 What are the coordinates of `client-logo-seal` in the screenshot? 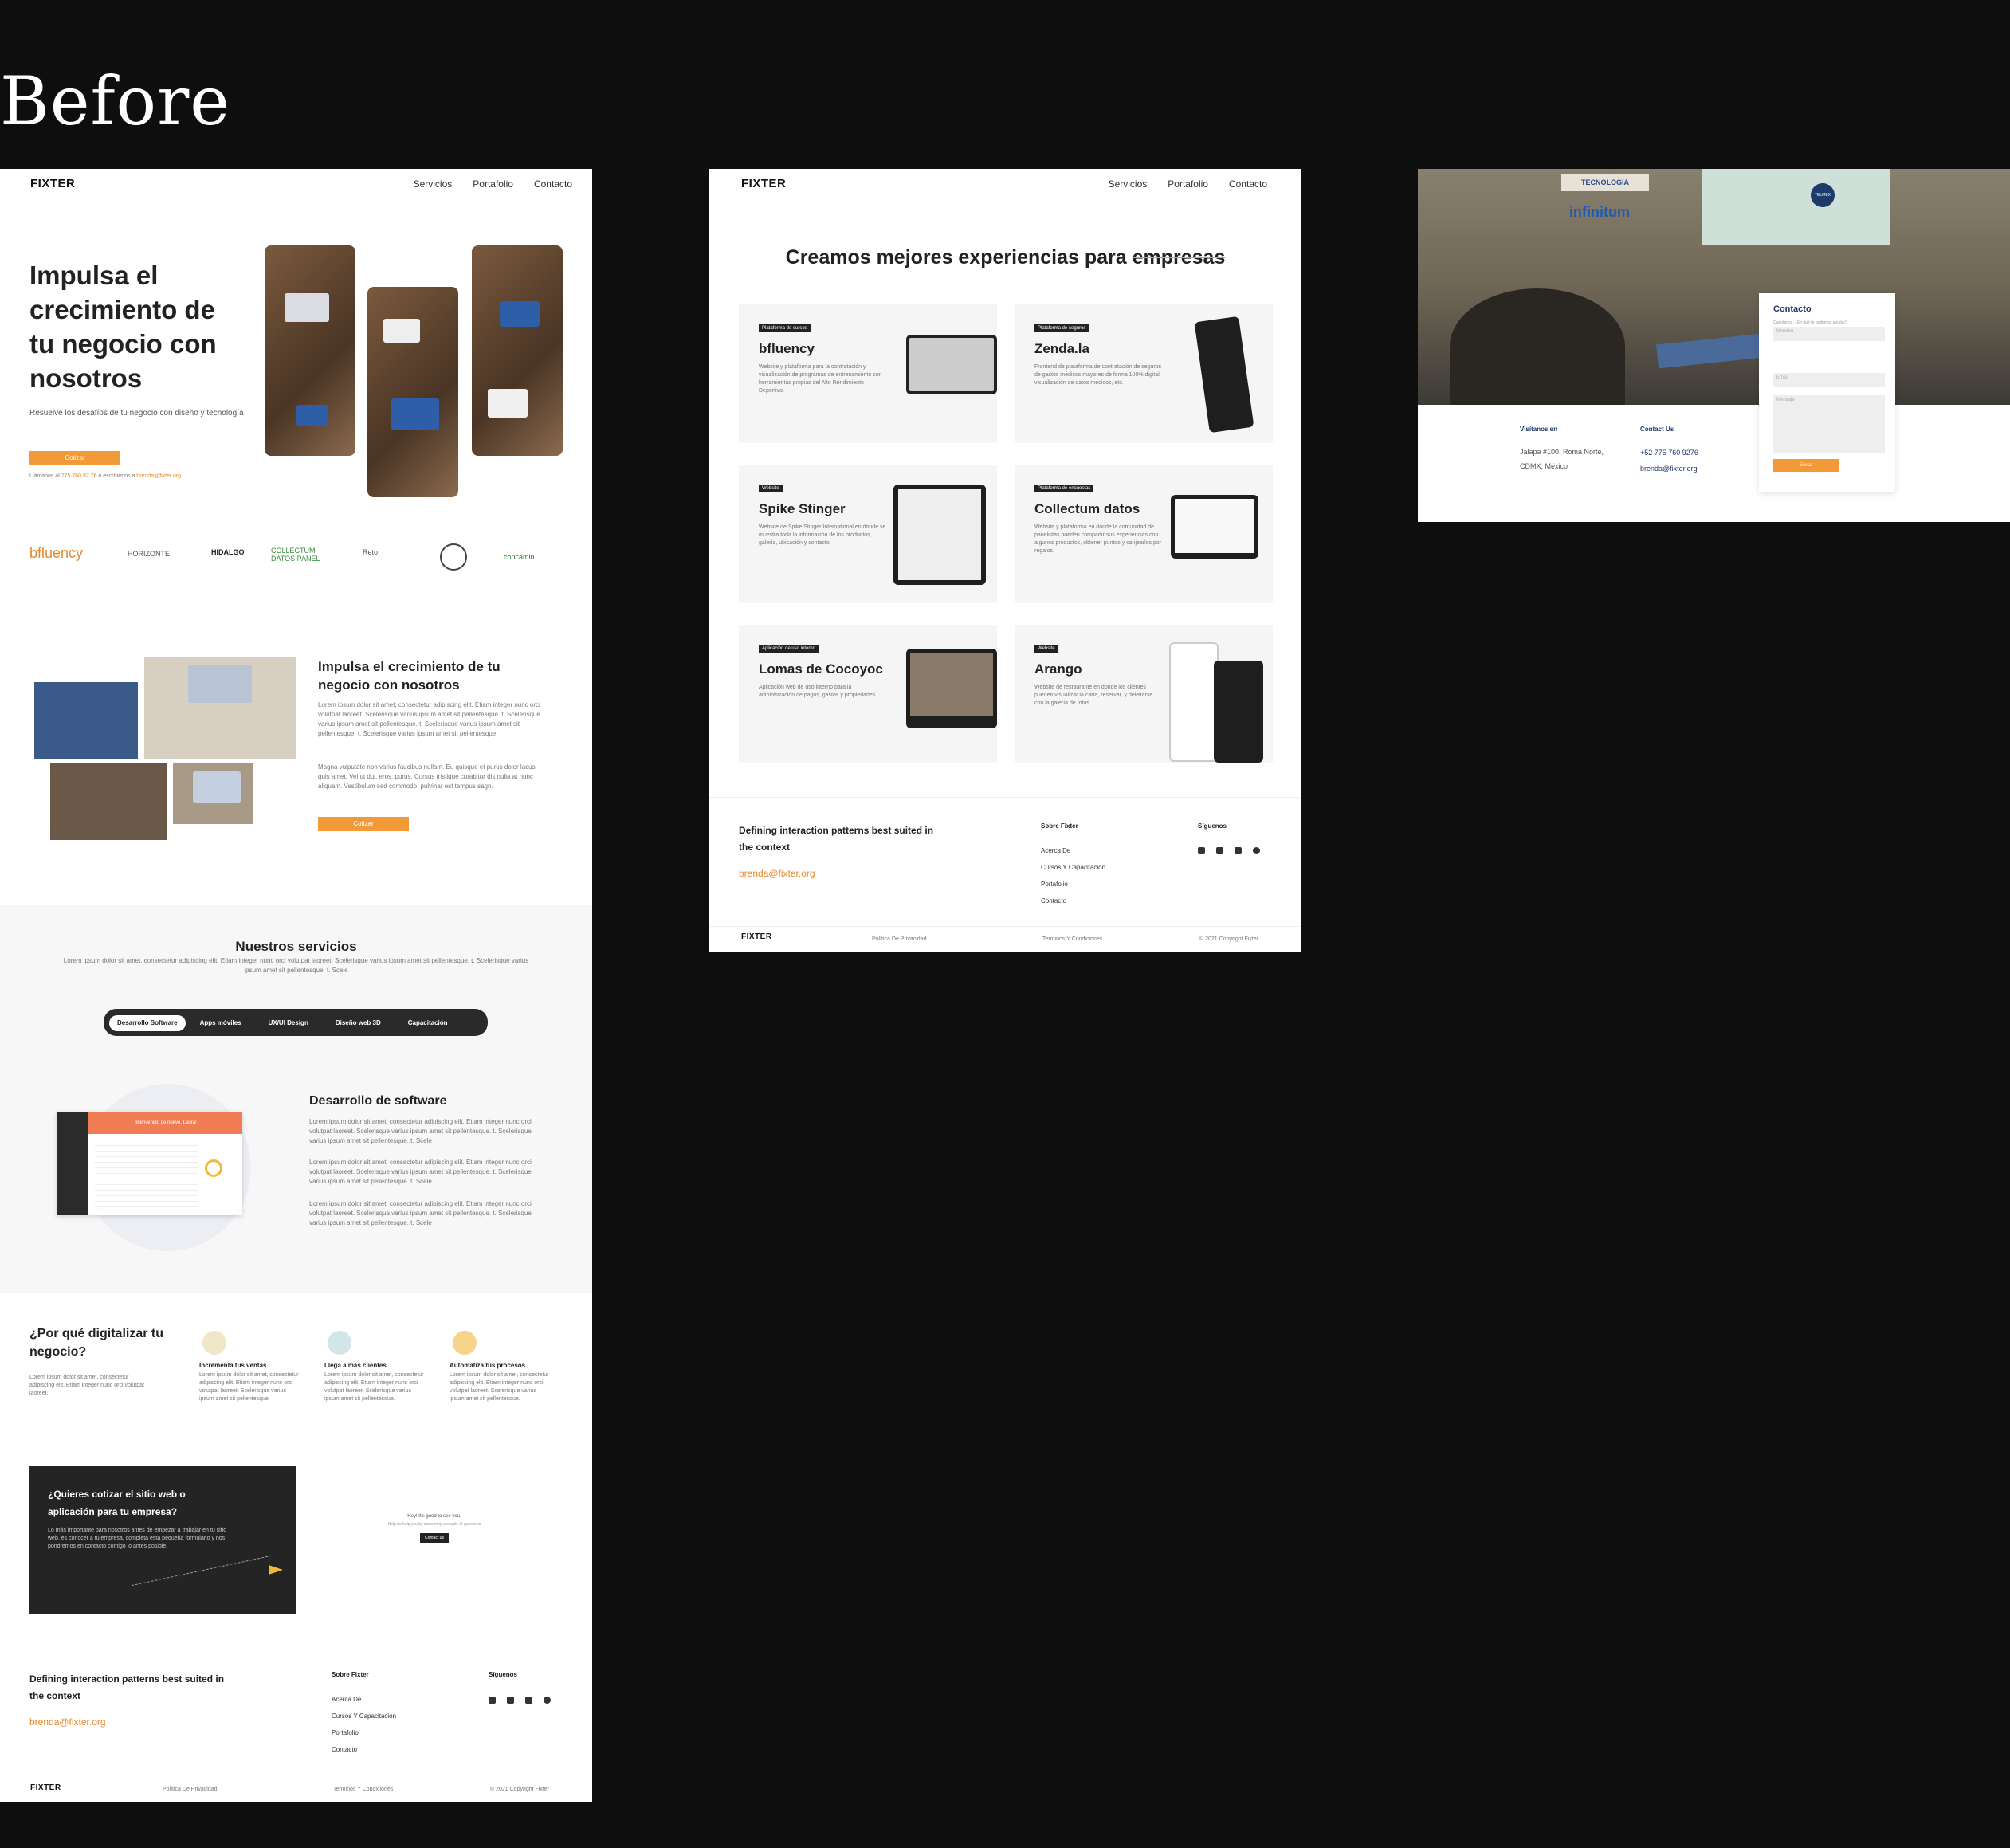 It's located at (454, 557).